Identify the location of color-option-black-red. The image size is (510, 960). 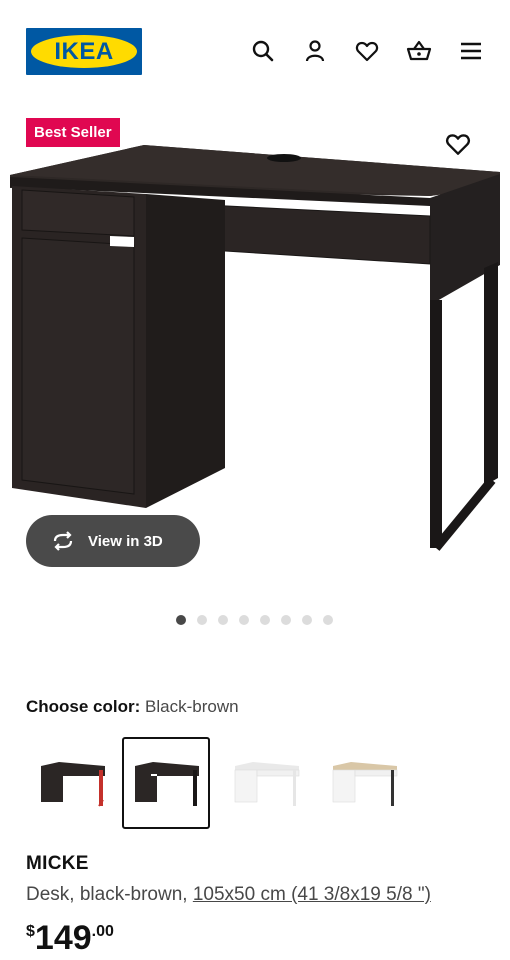
(72, 783).